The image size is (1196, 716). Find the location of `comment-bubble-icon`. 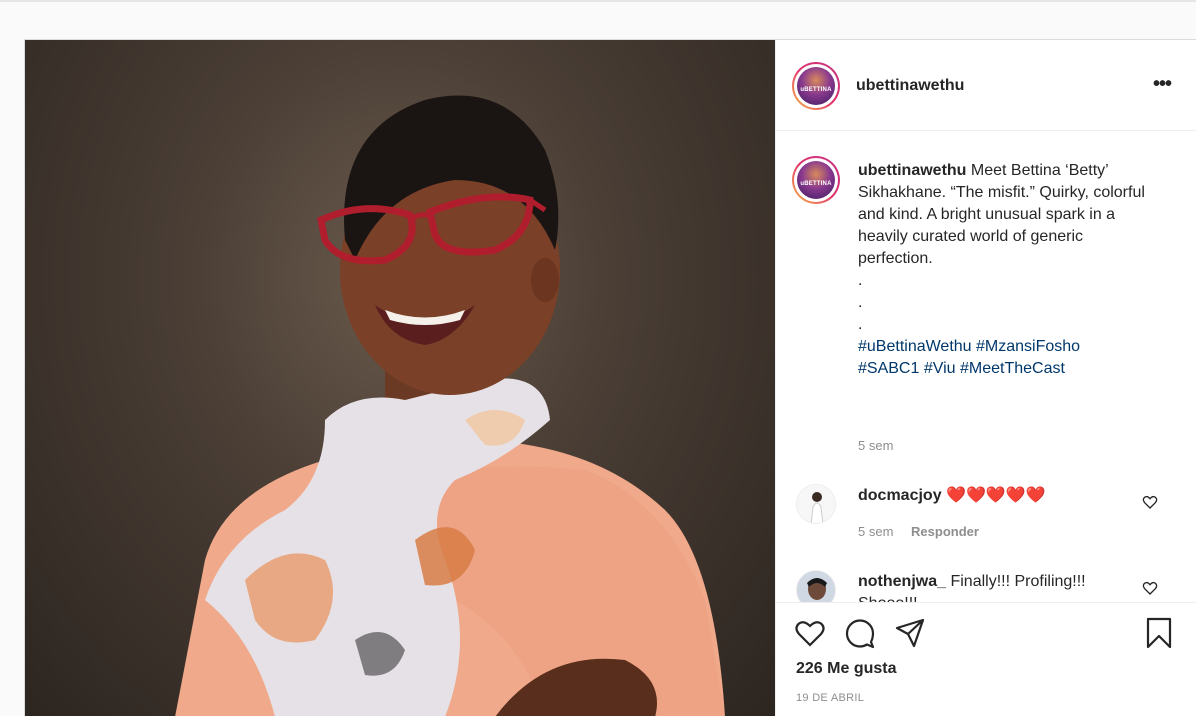

comment-bubble-icon is located at coordinates (860, 633).